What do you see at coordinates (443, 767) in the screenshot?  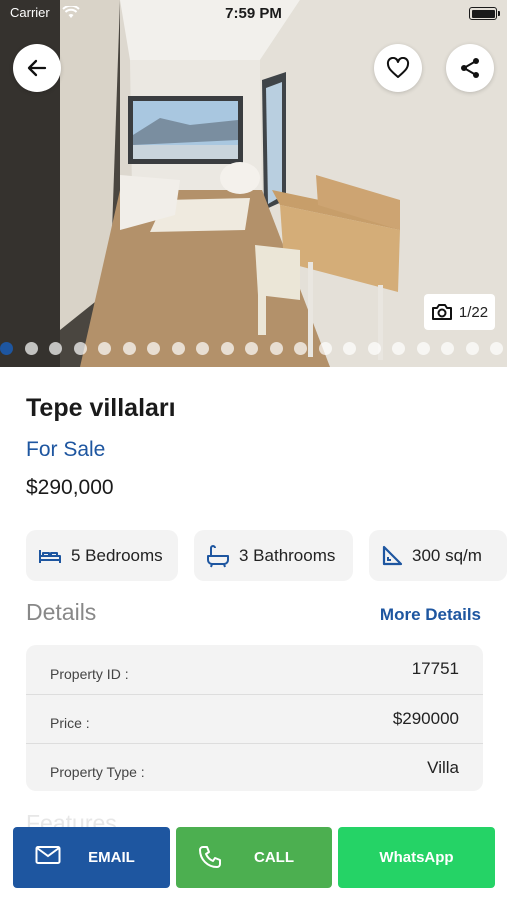 I see `detail-value: Villa` at bounding box center [443, 767].